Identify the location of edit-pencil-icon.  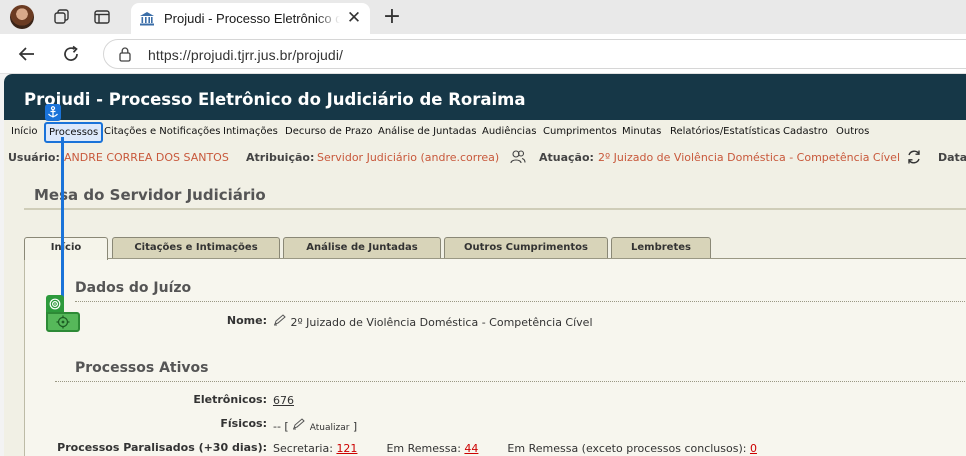
(282, 321).